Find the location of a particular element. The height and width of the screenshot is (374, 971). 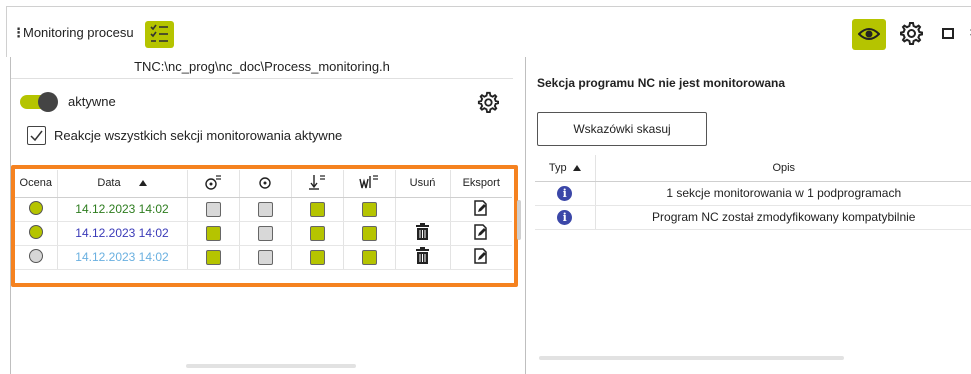

toggle-knob is located at coordinates (48, 102).